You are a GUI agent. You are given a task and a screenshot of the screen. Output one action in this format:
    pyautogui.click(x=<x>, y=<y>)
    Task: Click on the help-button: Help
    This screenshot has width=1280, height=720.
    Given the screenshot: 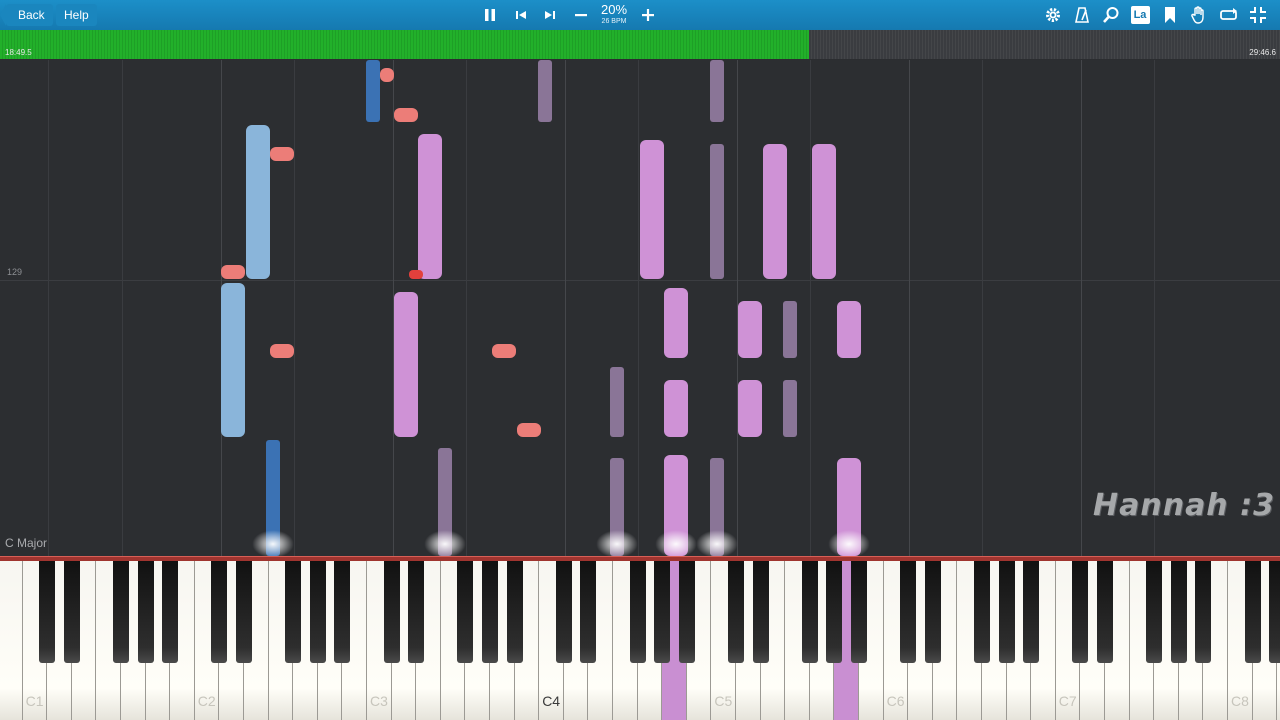 What is the action you would take?
    pyautogui.click(x=76, y=15)
    